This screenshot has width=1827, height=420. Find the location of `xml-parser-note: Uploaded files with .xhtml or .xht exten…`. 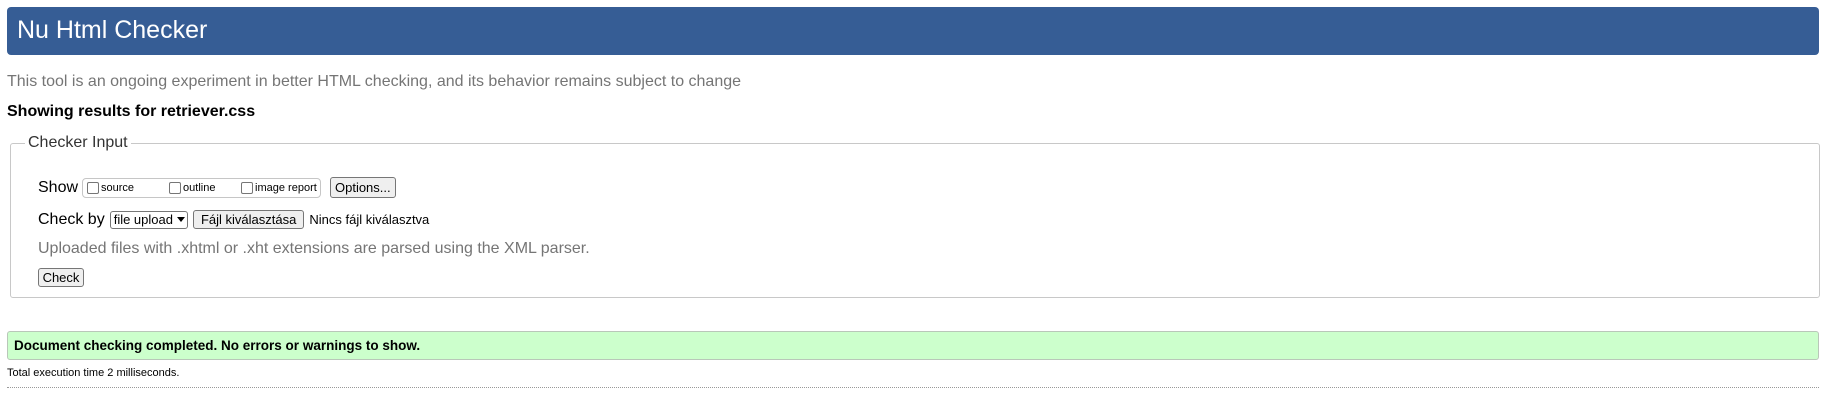

xml-parser-note: Uploaded files with .xhtml or .xht exten… is located at coordinates (314, 248).